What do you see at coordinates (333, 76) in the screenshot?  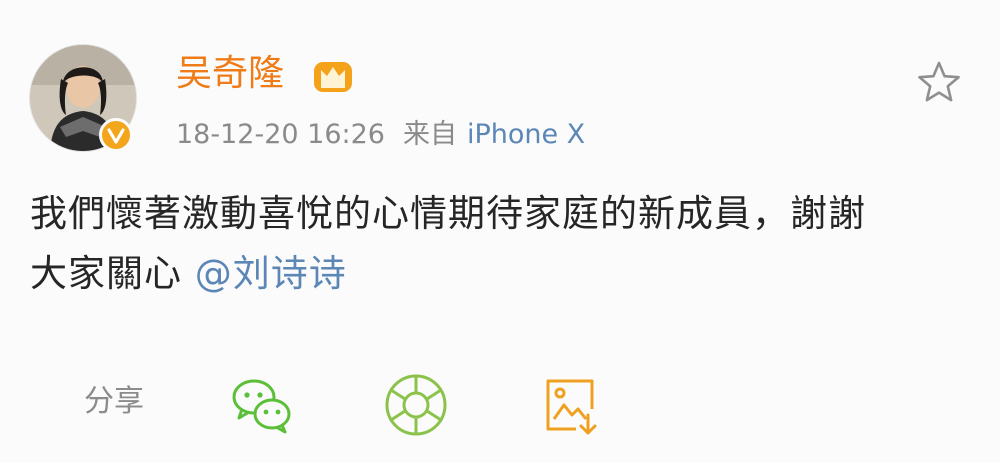 I see `crown-icon` at bounding box center [333, 76].